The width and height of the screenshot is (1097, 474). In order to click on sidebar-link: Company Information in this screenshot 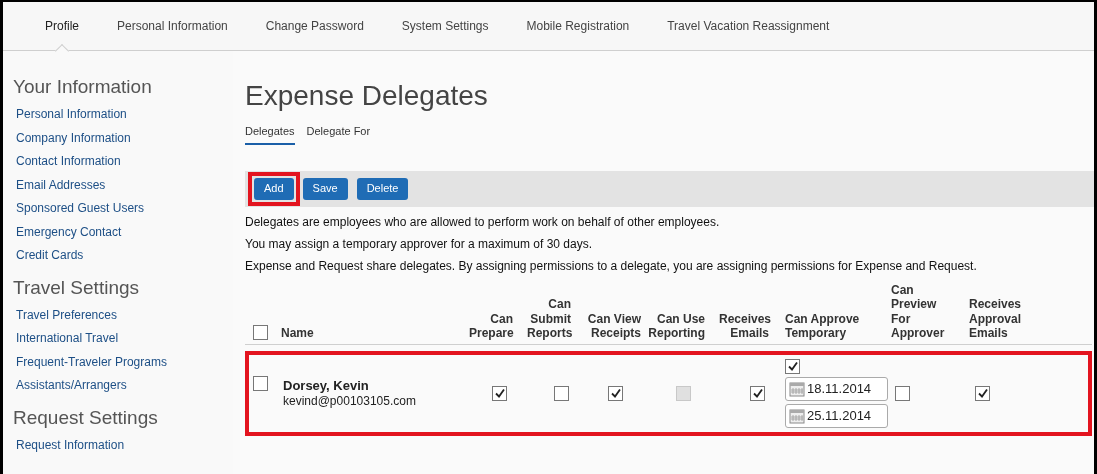, I will do `click(73, 138)`.